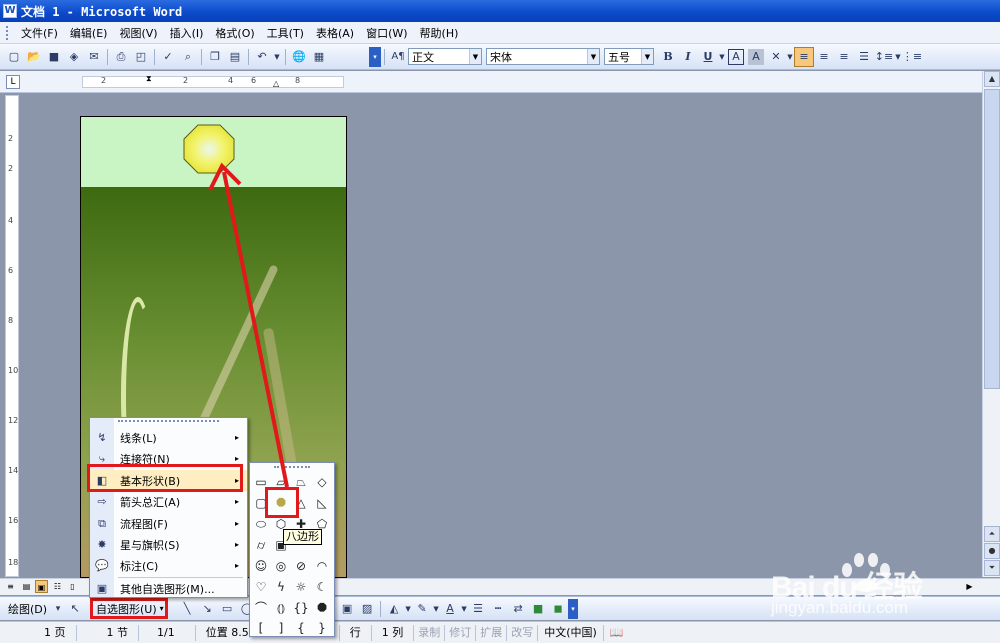 The height and width of the screenshot is (643, 1000). I want to click on font-combo: 宋体 ▼, so click(543, 56).